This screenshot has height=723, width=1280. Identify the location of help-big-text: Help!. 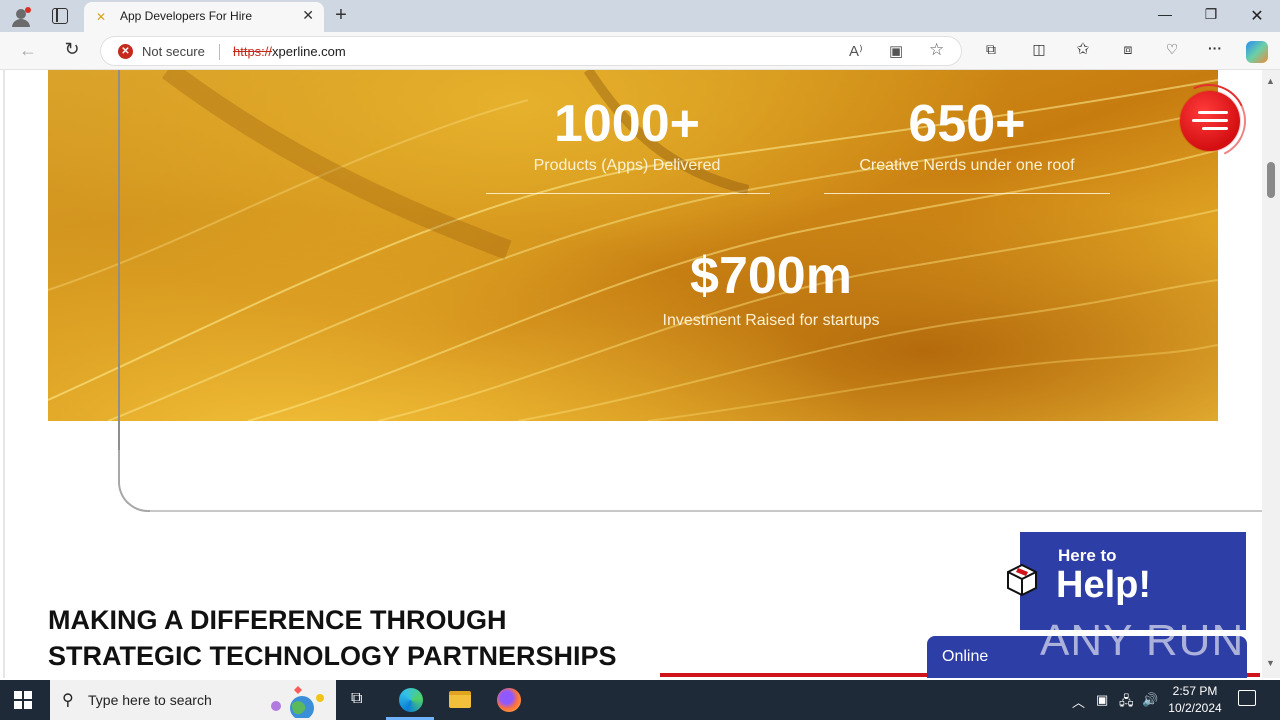
(1103, 585).